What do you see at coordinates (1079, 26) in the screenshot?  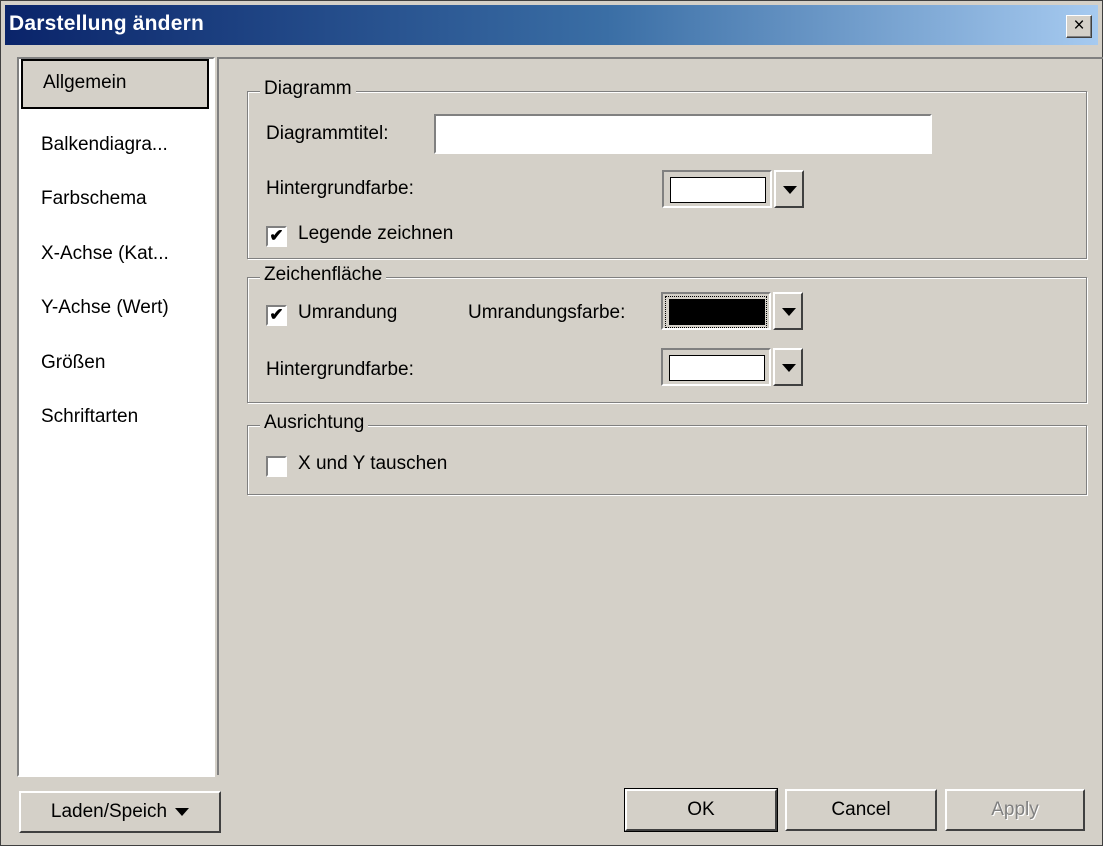 I see `close-button: ×` at bounding box center [1079, 26].